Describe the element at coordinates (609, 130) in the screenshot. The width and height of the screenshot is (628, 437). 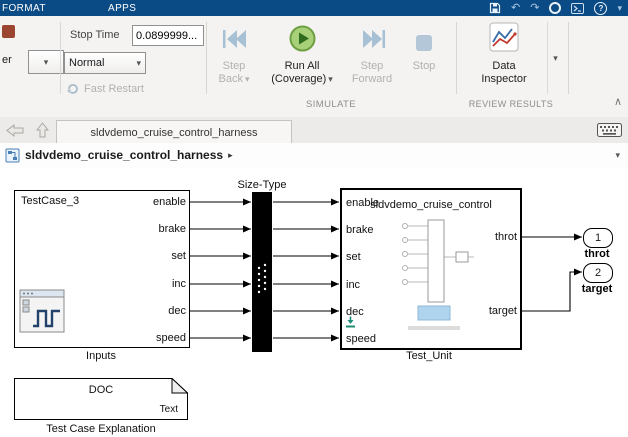
I see `keyboard-icon` at that location.